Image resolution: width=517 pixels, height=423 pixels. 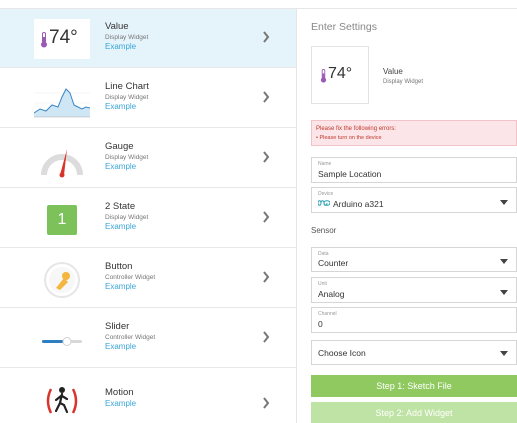 I want to click on widget-name: Value, so click(x=117, y=26).